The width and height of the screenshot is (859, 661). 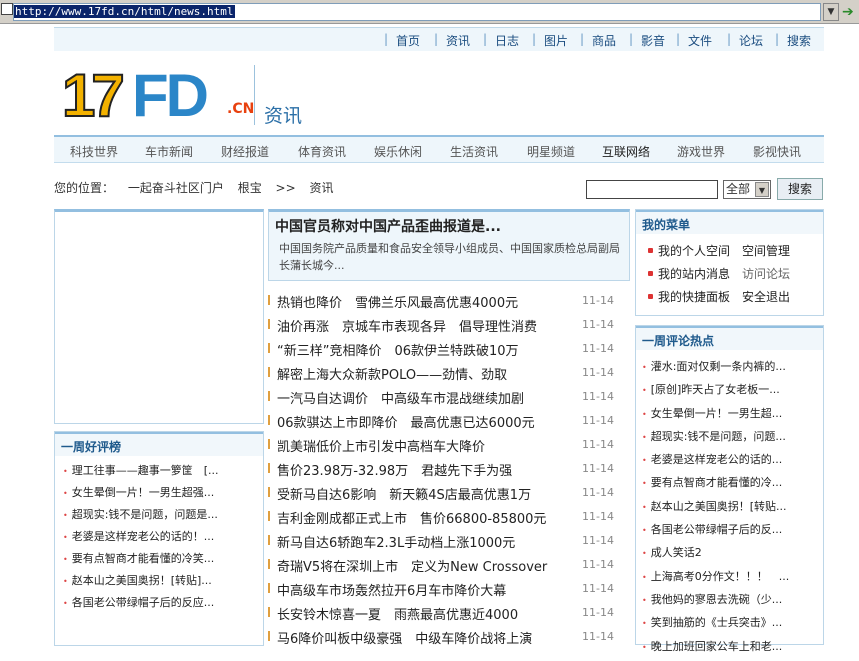 What do you see at coordinates (766, 250) in the screenshot?
I see `menu-item: 空间管理` at bounding box center [766, 250].